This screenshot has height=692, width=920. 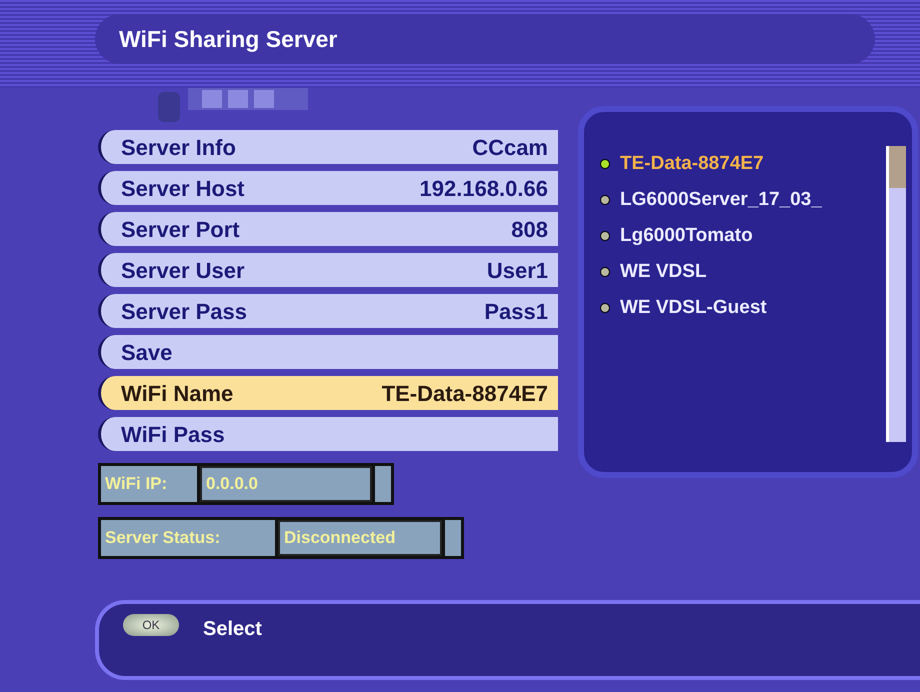 What do you see at coordinates (146, 352) in the screenshot?
I see `menu-label: Save` at bounding box center [146, 352].